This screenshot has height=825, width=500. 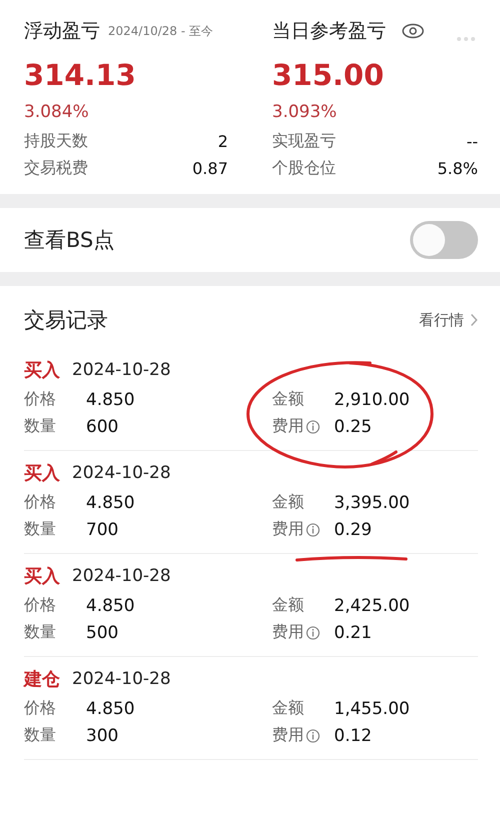 I want to click on field-value: 500, so click(x=102, y=632).